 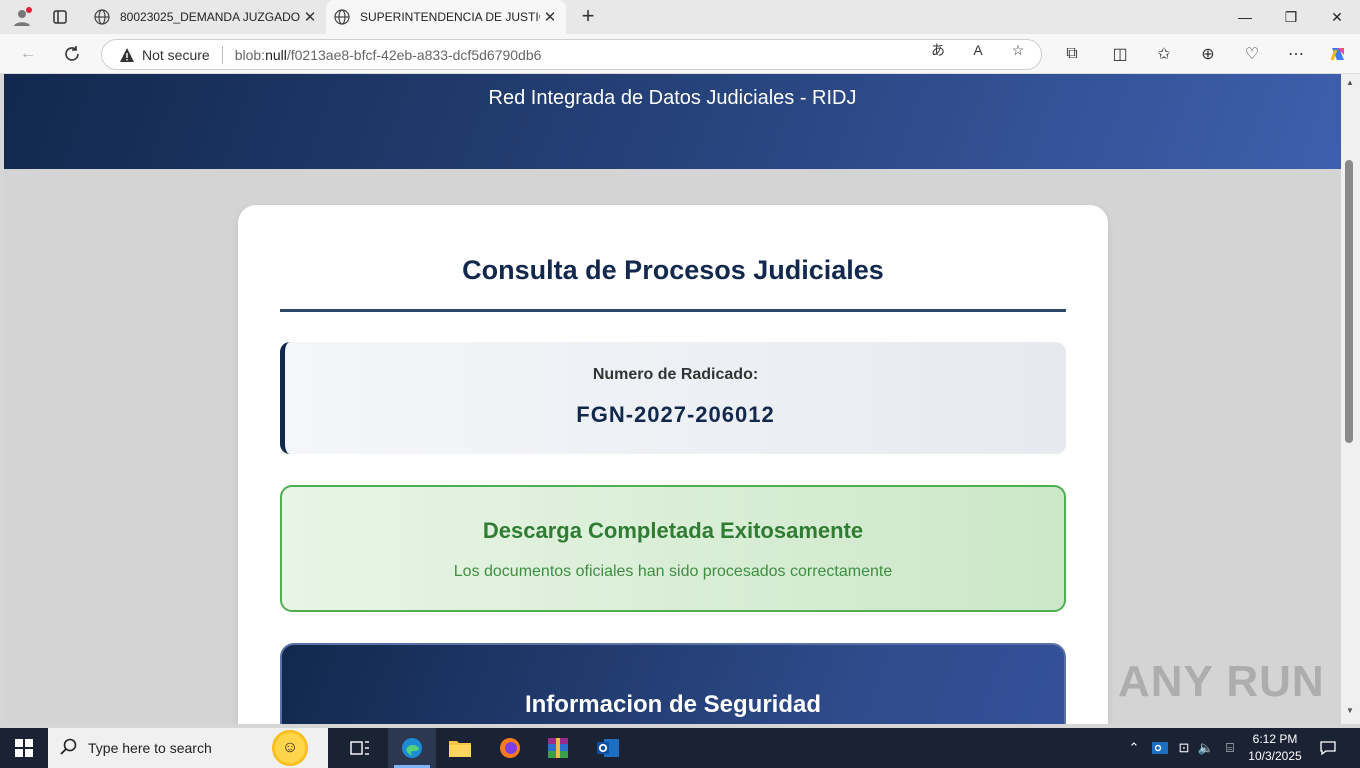 I want to click on tab-superintendencia: SUPERINTENDENCIA DE JUSTICIA ✕, so click(x=446, y=17).